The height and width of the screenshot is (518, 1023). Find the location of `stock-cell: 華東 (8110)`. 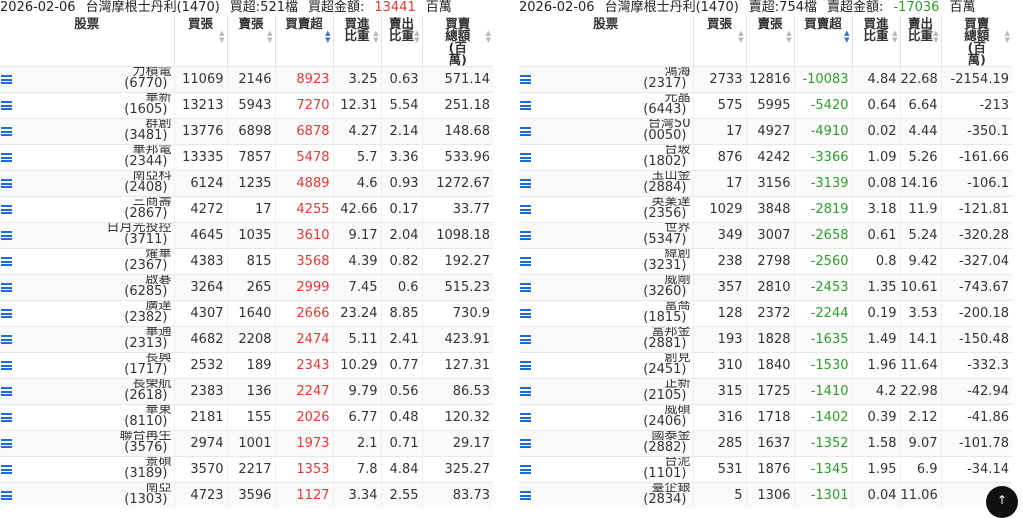

stock-cell: 華東 (8110) is located at coordinates (87, 417).